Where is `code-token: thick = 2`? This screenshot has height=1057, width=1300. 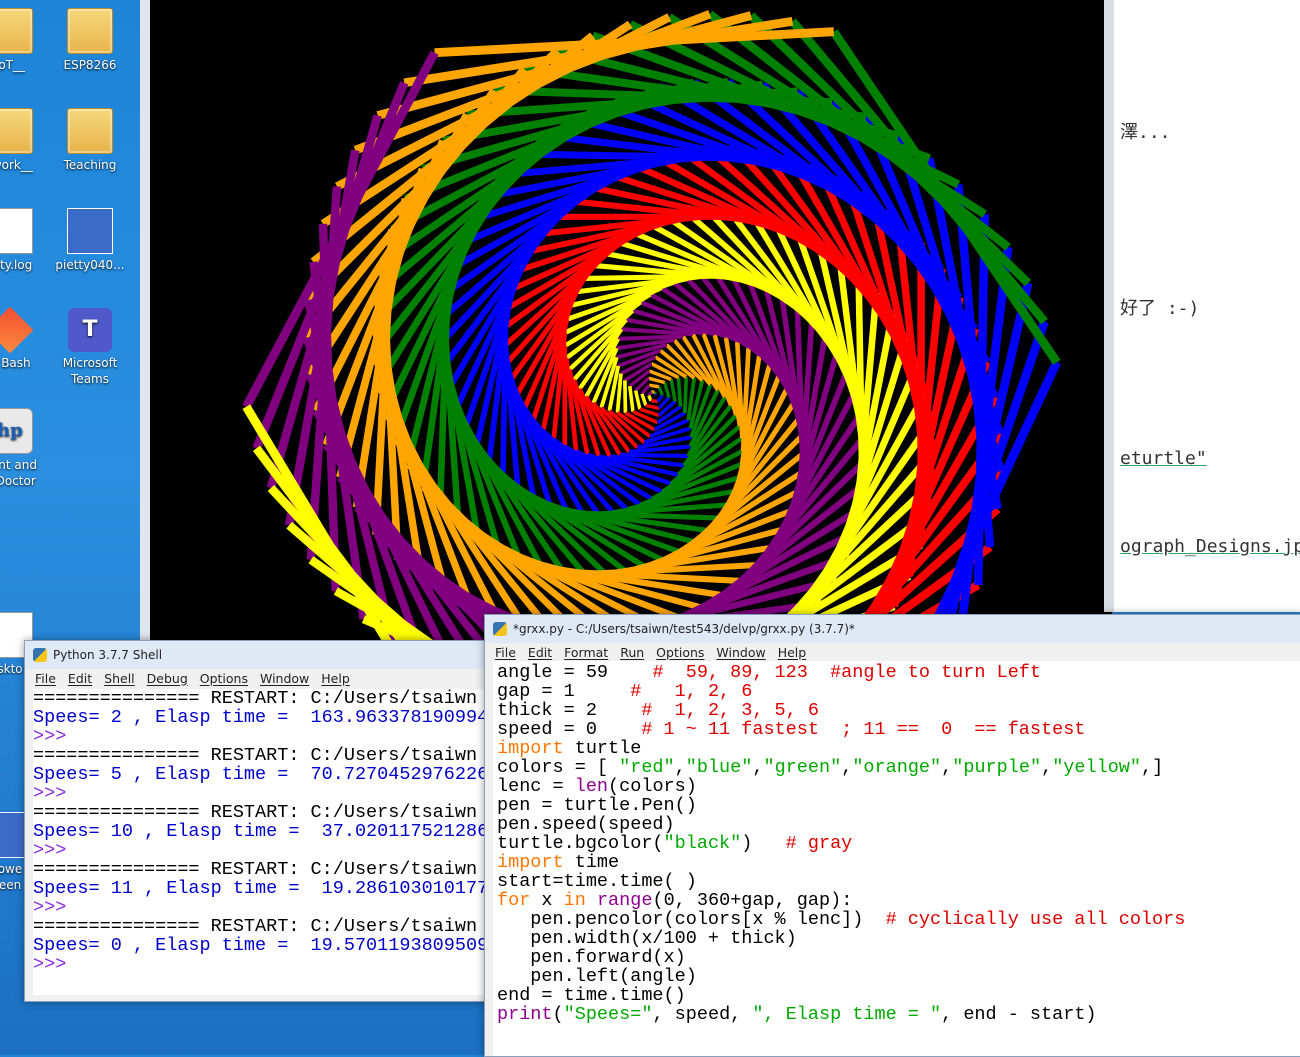 code-token: thick = 2 is located at coordinates (569, 710).